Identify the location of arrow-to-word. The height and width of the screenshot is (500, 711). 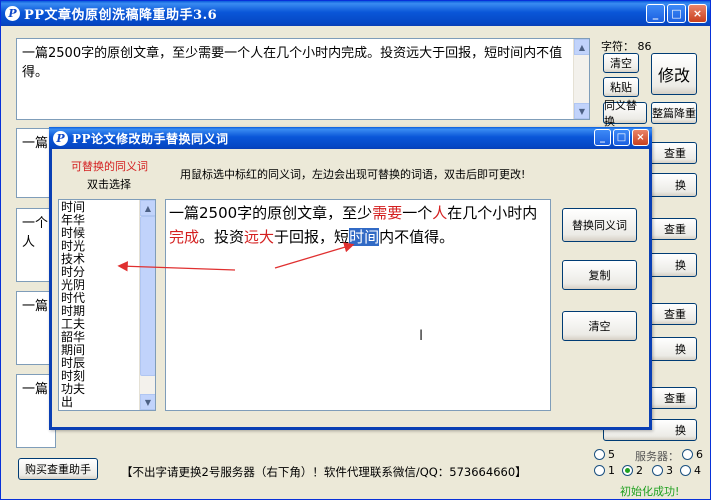
(314, 255).